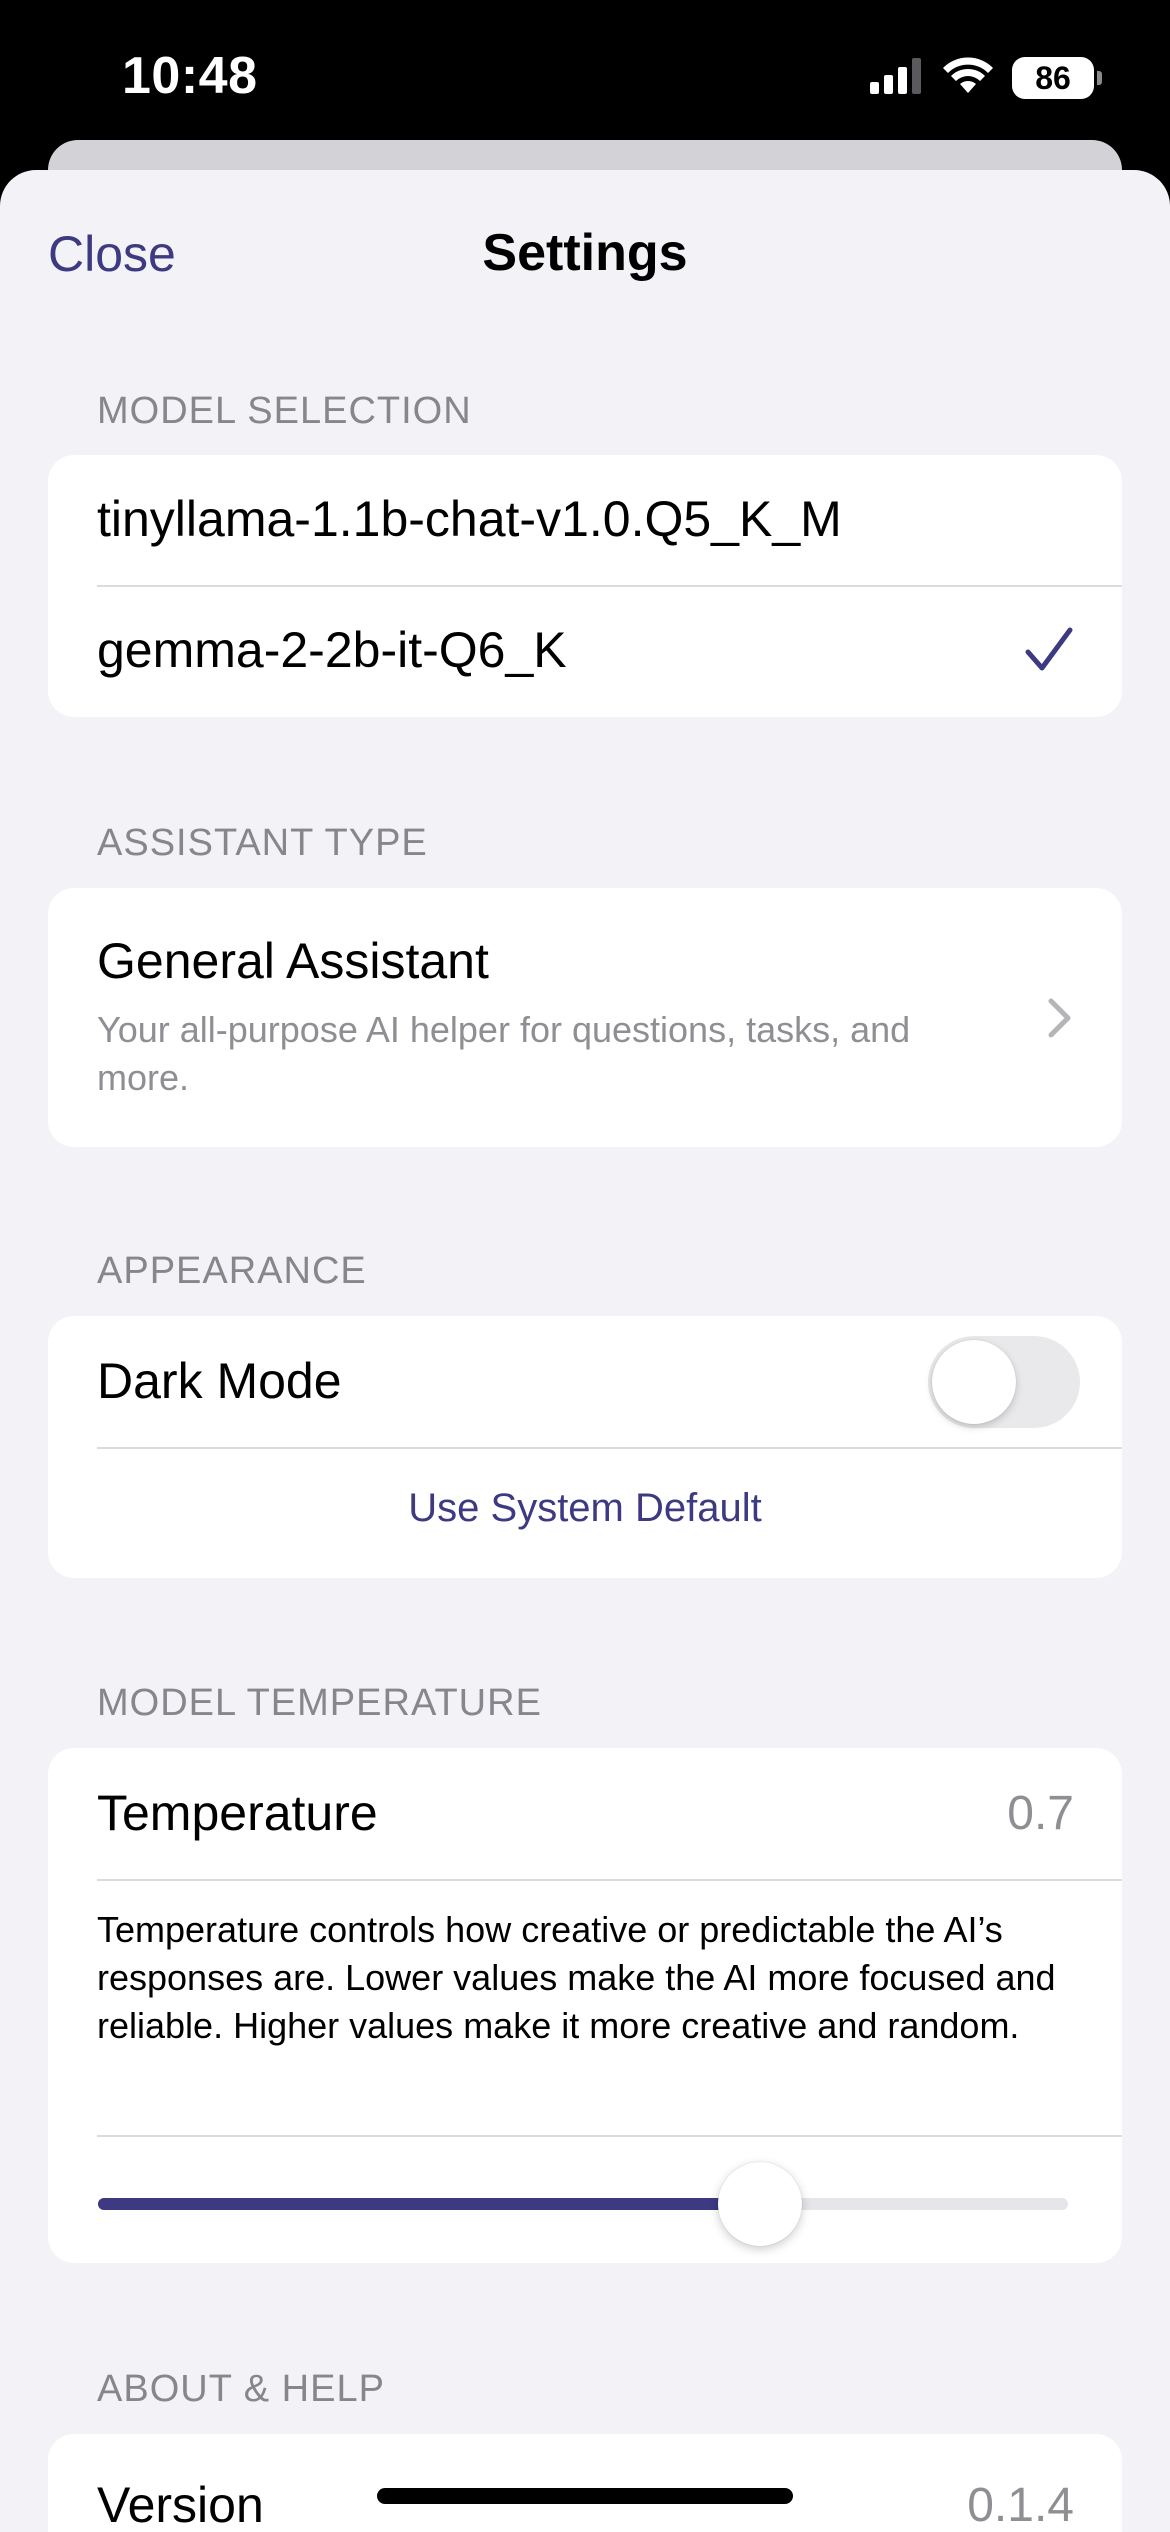 This screenshot has width=1170, height=2532. Describe the element at coordinates (469, 519) in the screenshot. I see `model-option-label: tinyllama-1.1b-chat-v1.0.Q5_K_M` at that location.